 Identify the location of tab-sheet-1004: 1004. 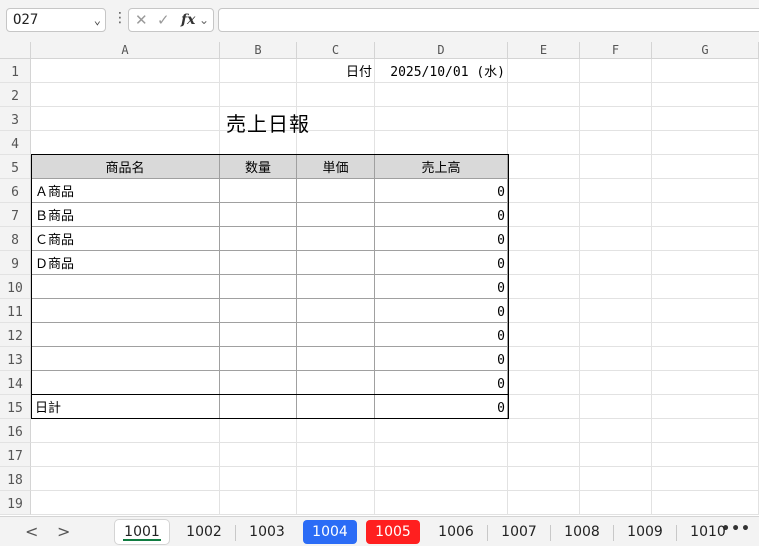
(330, 532).